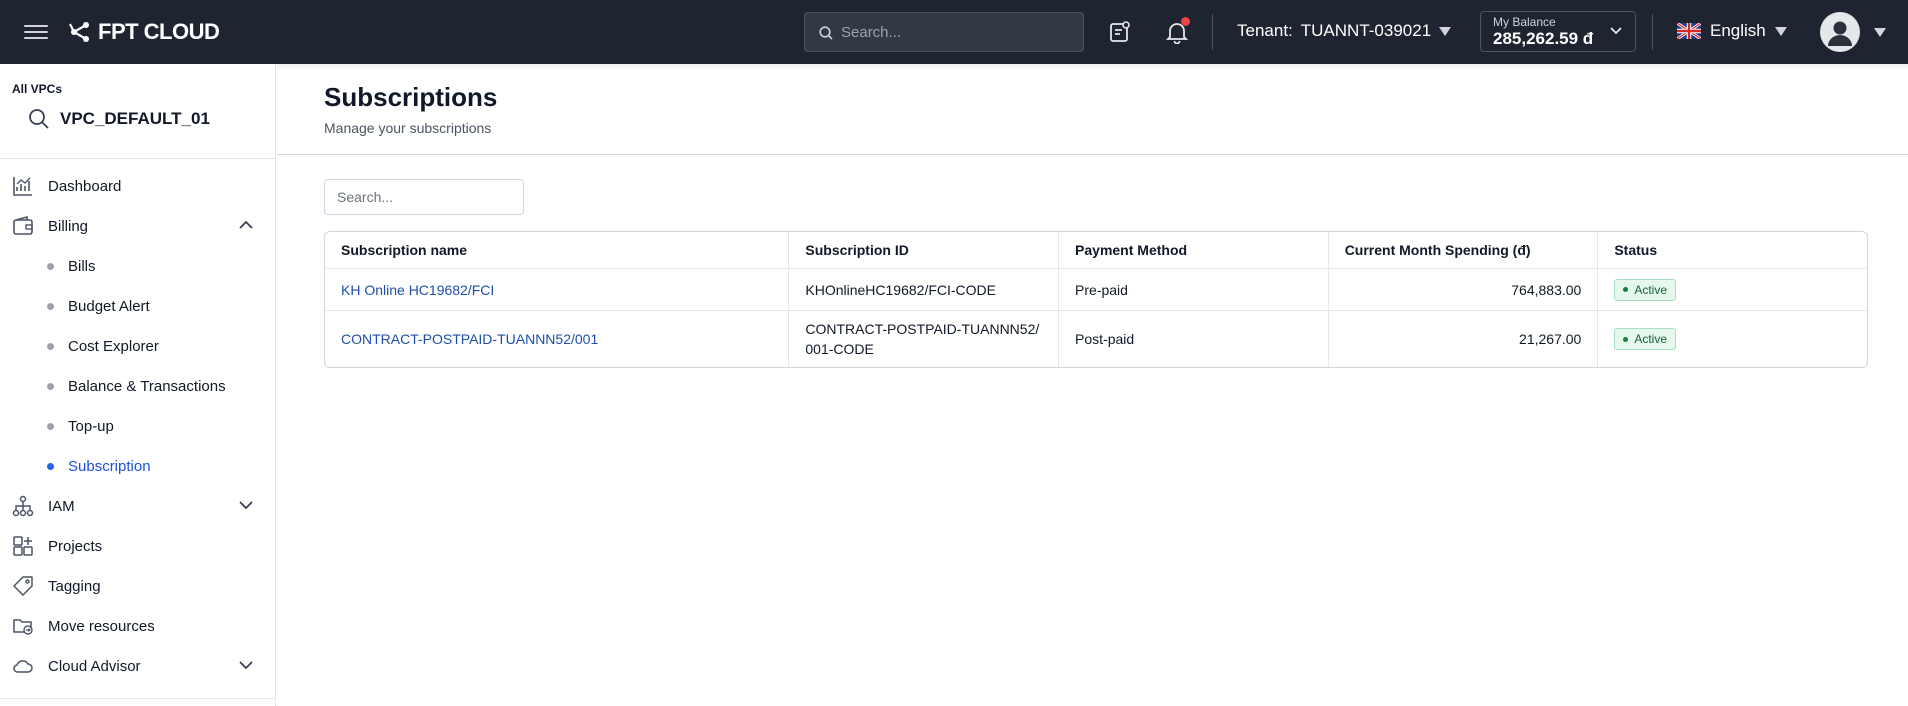 The image size is (1908, 706). What do you see at coordinates (1193, 289) in the screenshot?
I see `payment-method-cell: Pre-paid` at bounding box center [1193, 289].